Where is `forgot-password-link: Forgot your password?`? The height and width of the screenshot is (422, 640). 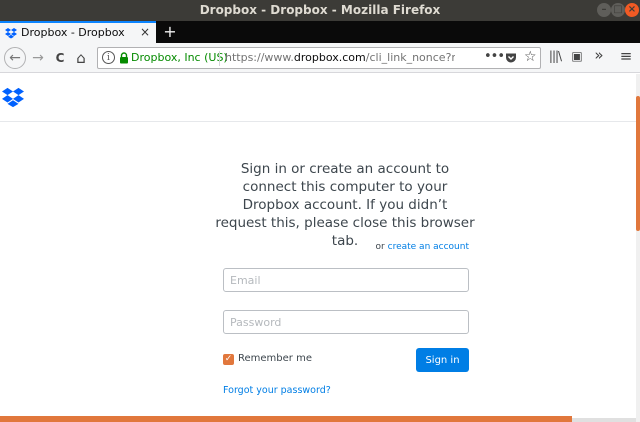 forgot-password-link: Forgot your password? is located at coordinates (277, 390).